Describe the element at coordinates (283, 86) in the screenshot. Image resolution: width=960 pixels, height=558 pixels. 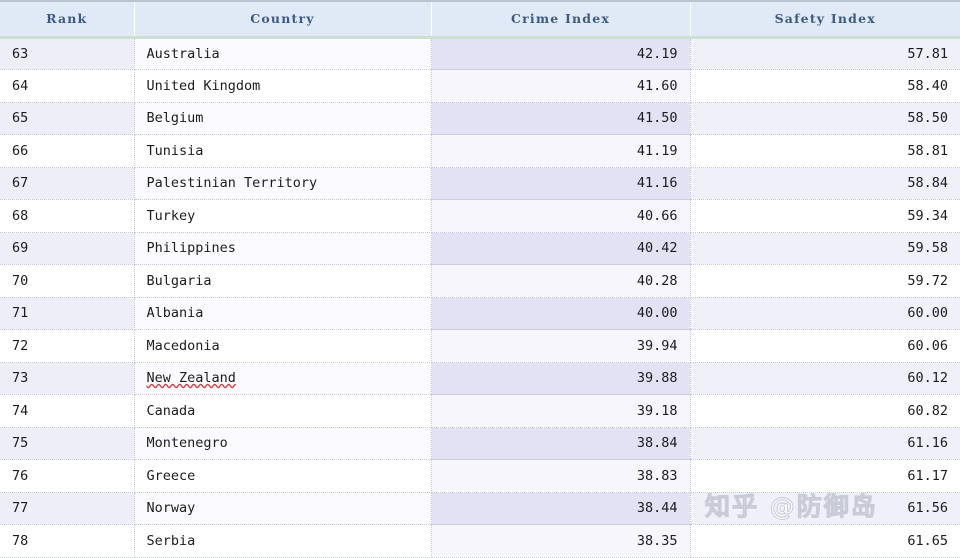
I see `cell-country: United Kingdom` at that location.